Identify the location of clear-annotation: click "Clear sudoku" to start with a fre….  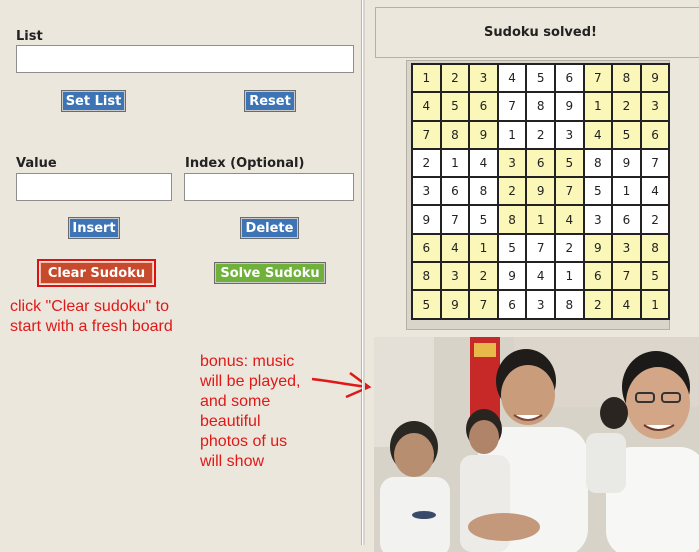
(91, 316).